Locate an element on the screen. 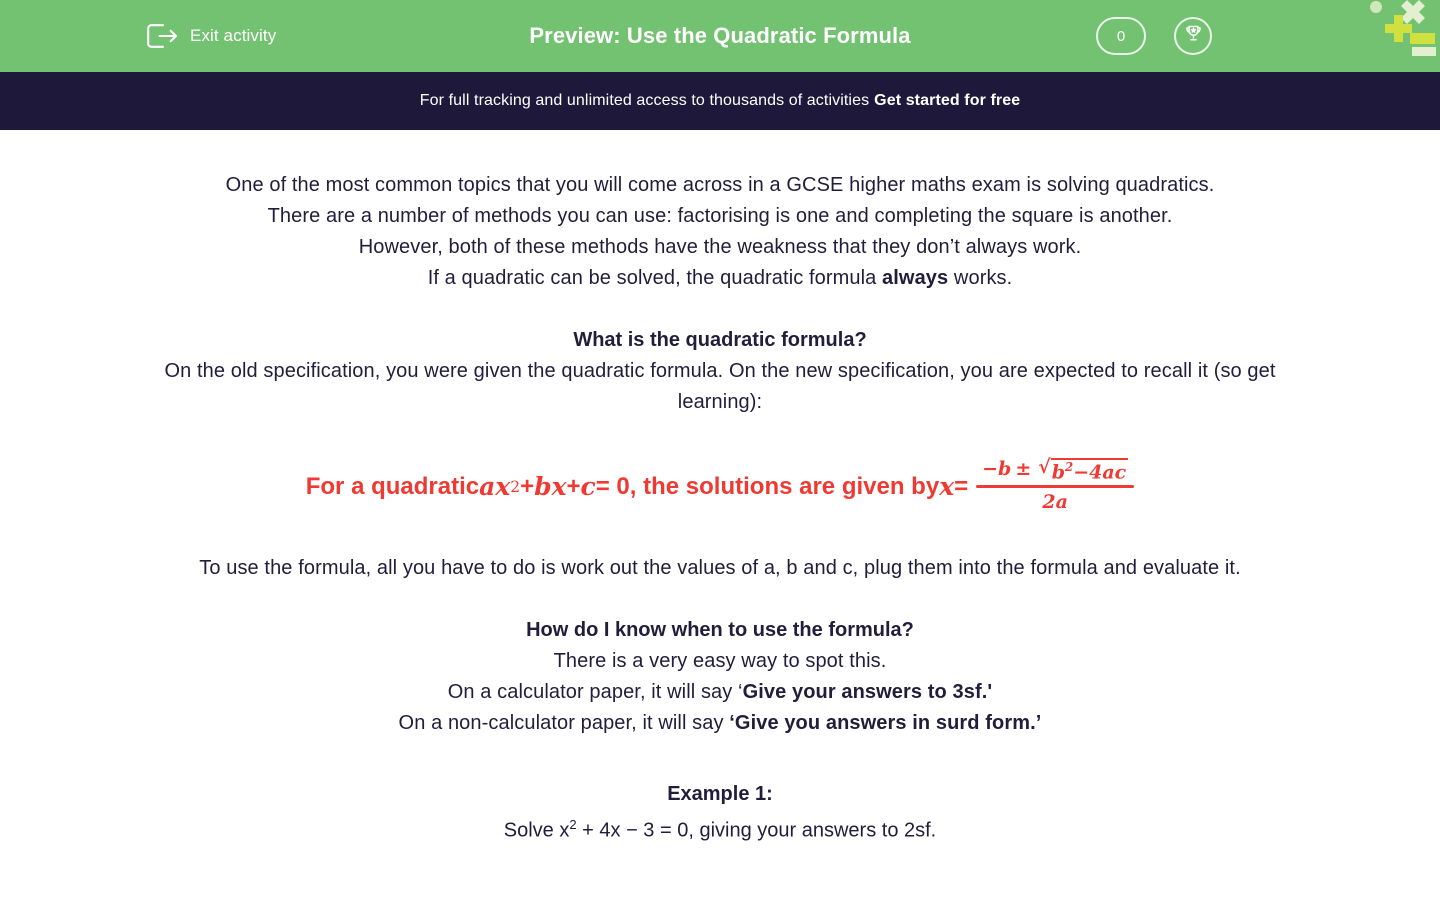  formula-equals-zero: = 0 is located at coordinates (612, 486).